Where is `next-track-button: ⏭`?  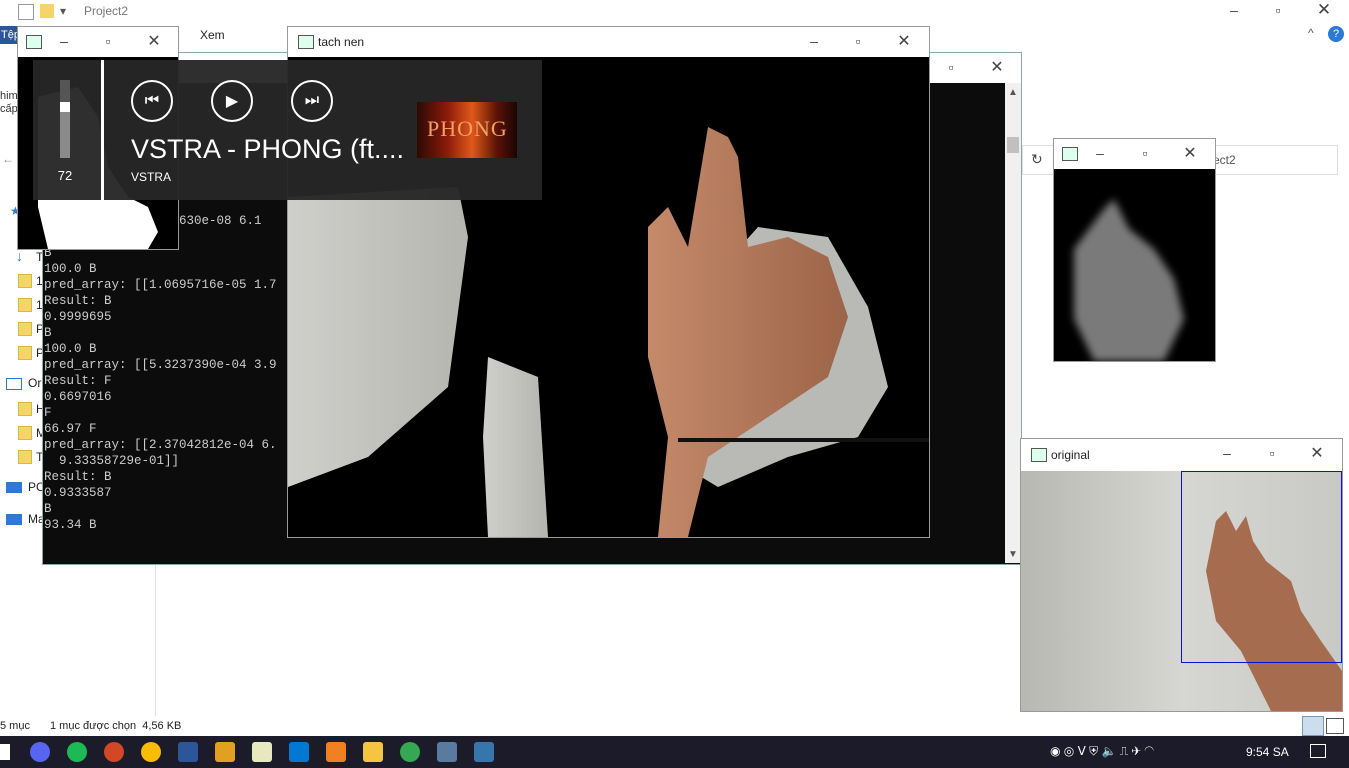
next-track-button: ⏭ is located at coordinates (312, 101).